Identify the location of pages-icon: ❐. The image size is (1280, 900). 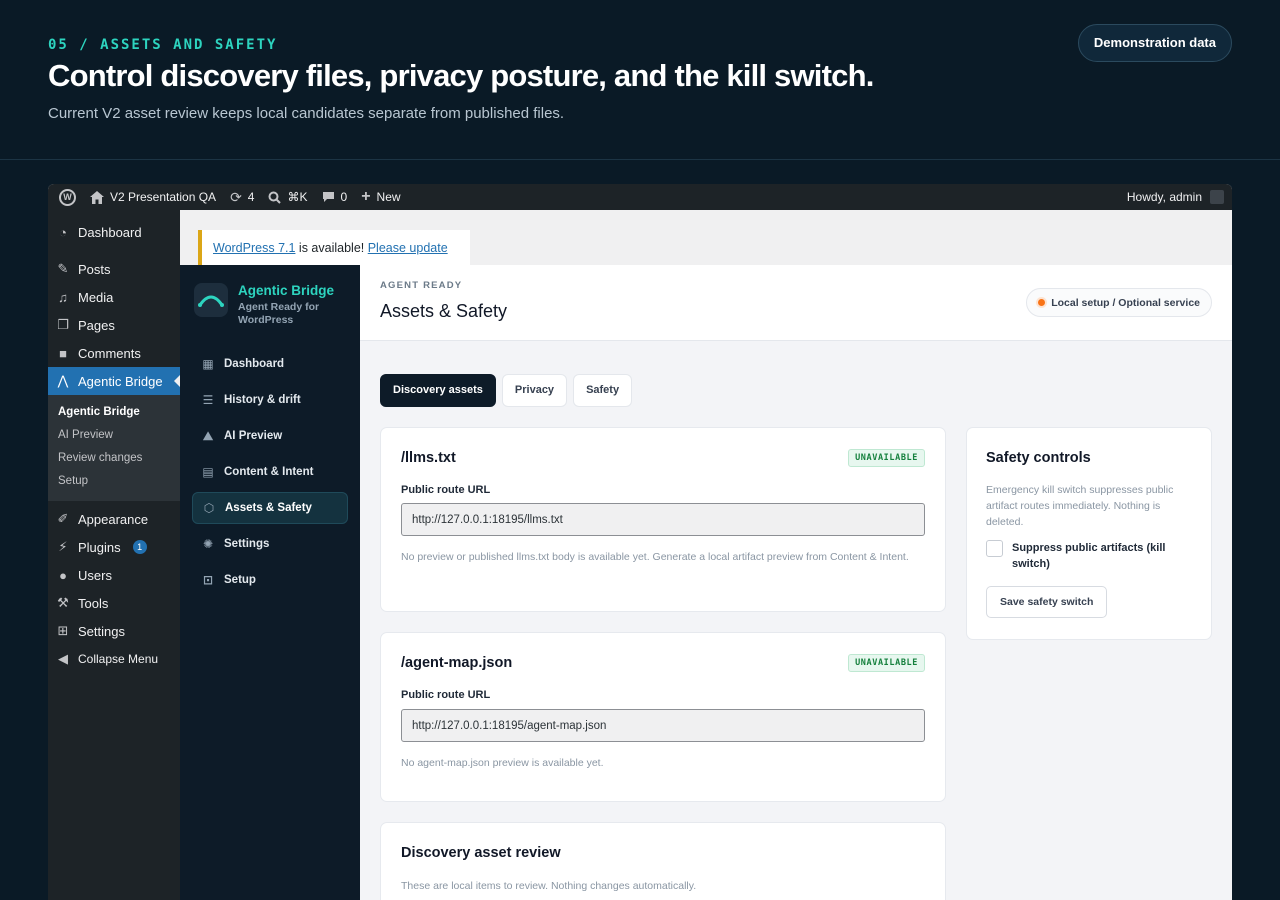
(63, 324).